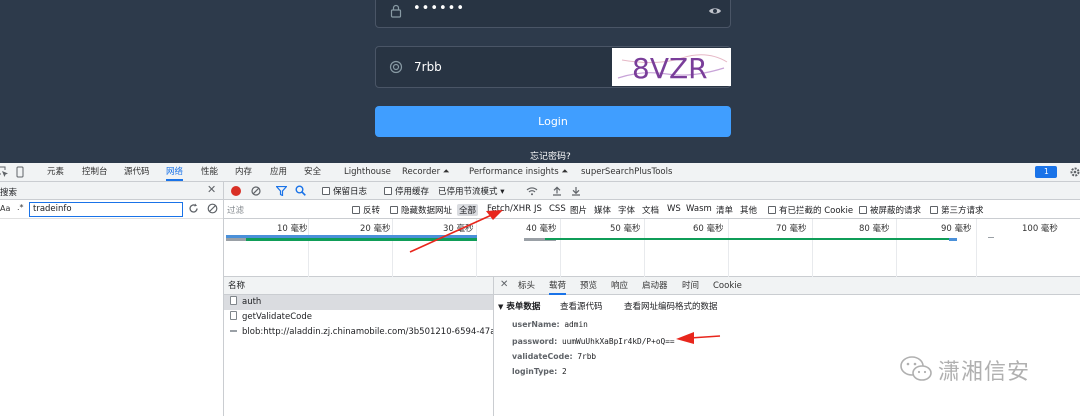  What do you see at coordinates (358, 317) in the screenshot?
I see `request-row-getvalidatecode: getValidateCode` at bounding box center [358, 317].